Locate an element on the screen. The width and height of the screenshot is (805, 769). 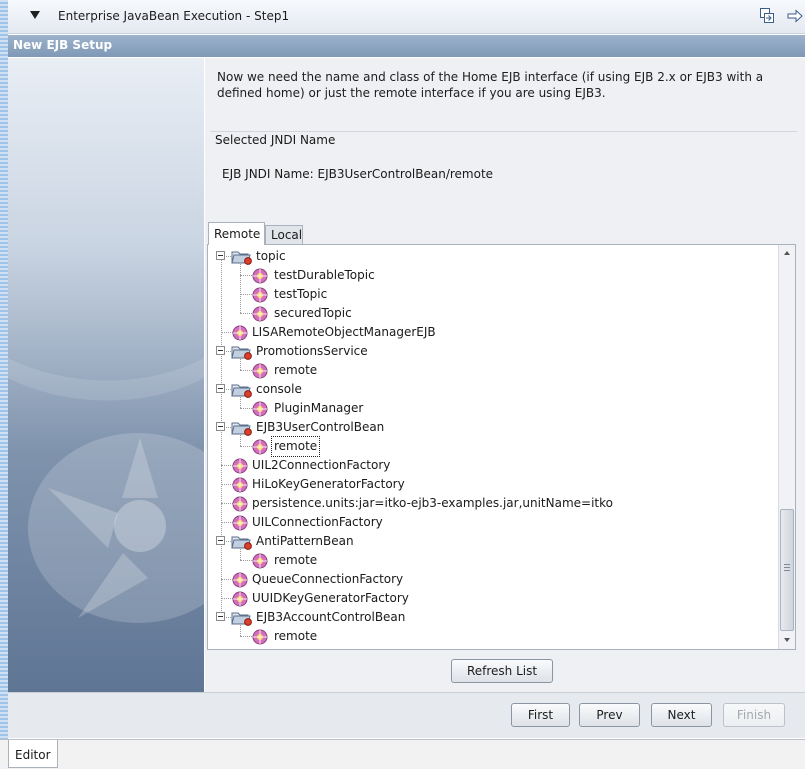
tree-folder-node: topic is located at coordinates (493, 256).